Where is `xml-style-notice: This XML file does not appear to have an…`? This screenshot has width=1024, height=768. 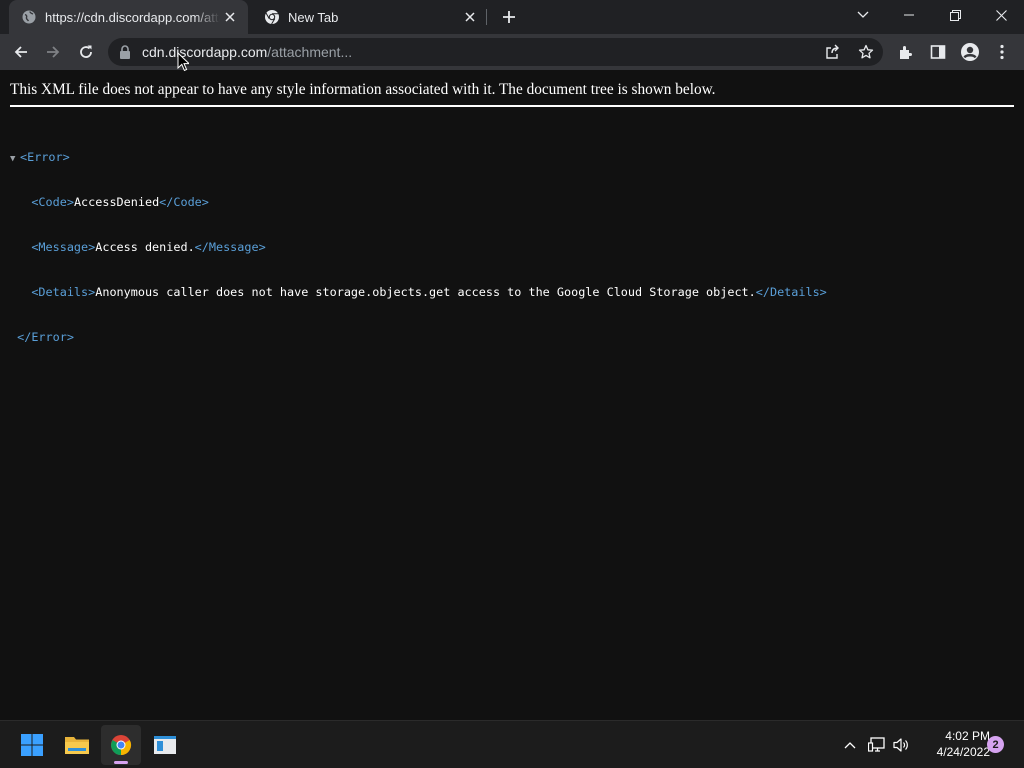
xml-style-notice: This XML file does not appear to have an… is located at coordinates (512, 94).